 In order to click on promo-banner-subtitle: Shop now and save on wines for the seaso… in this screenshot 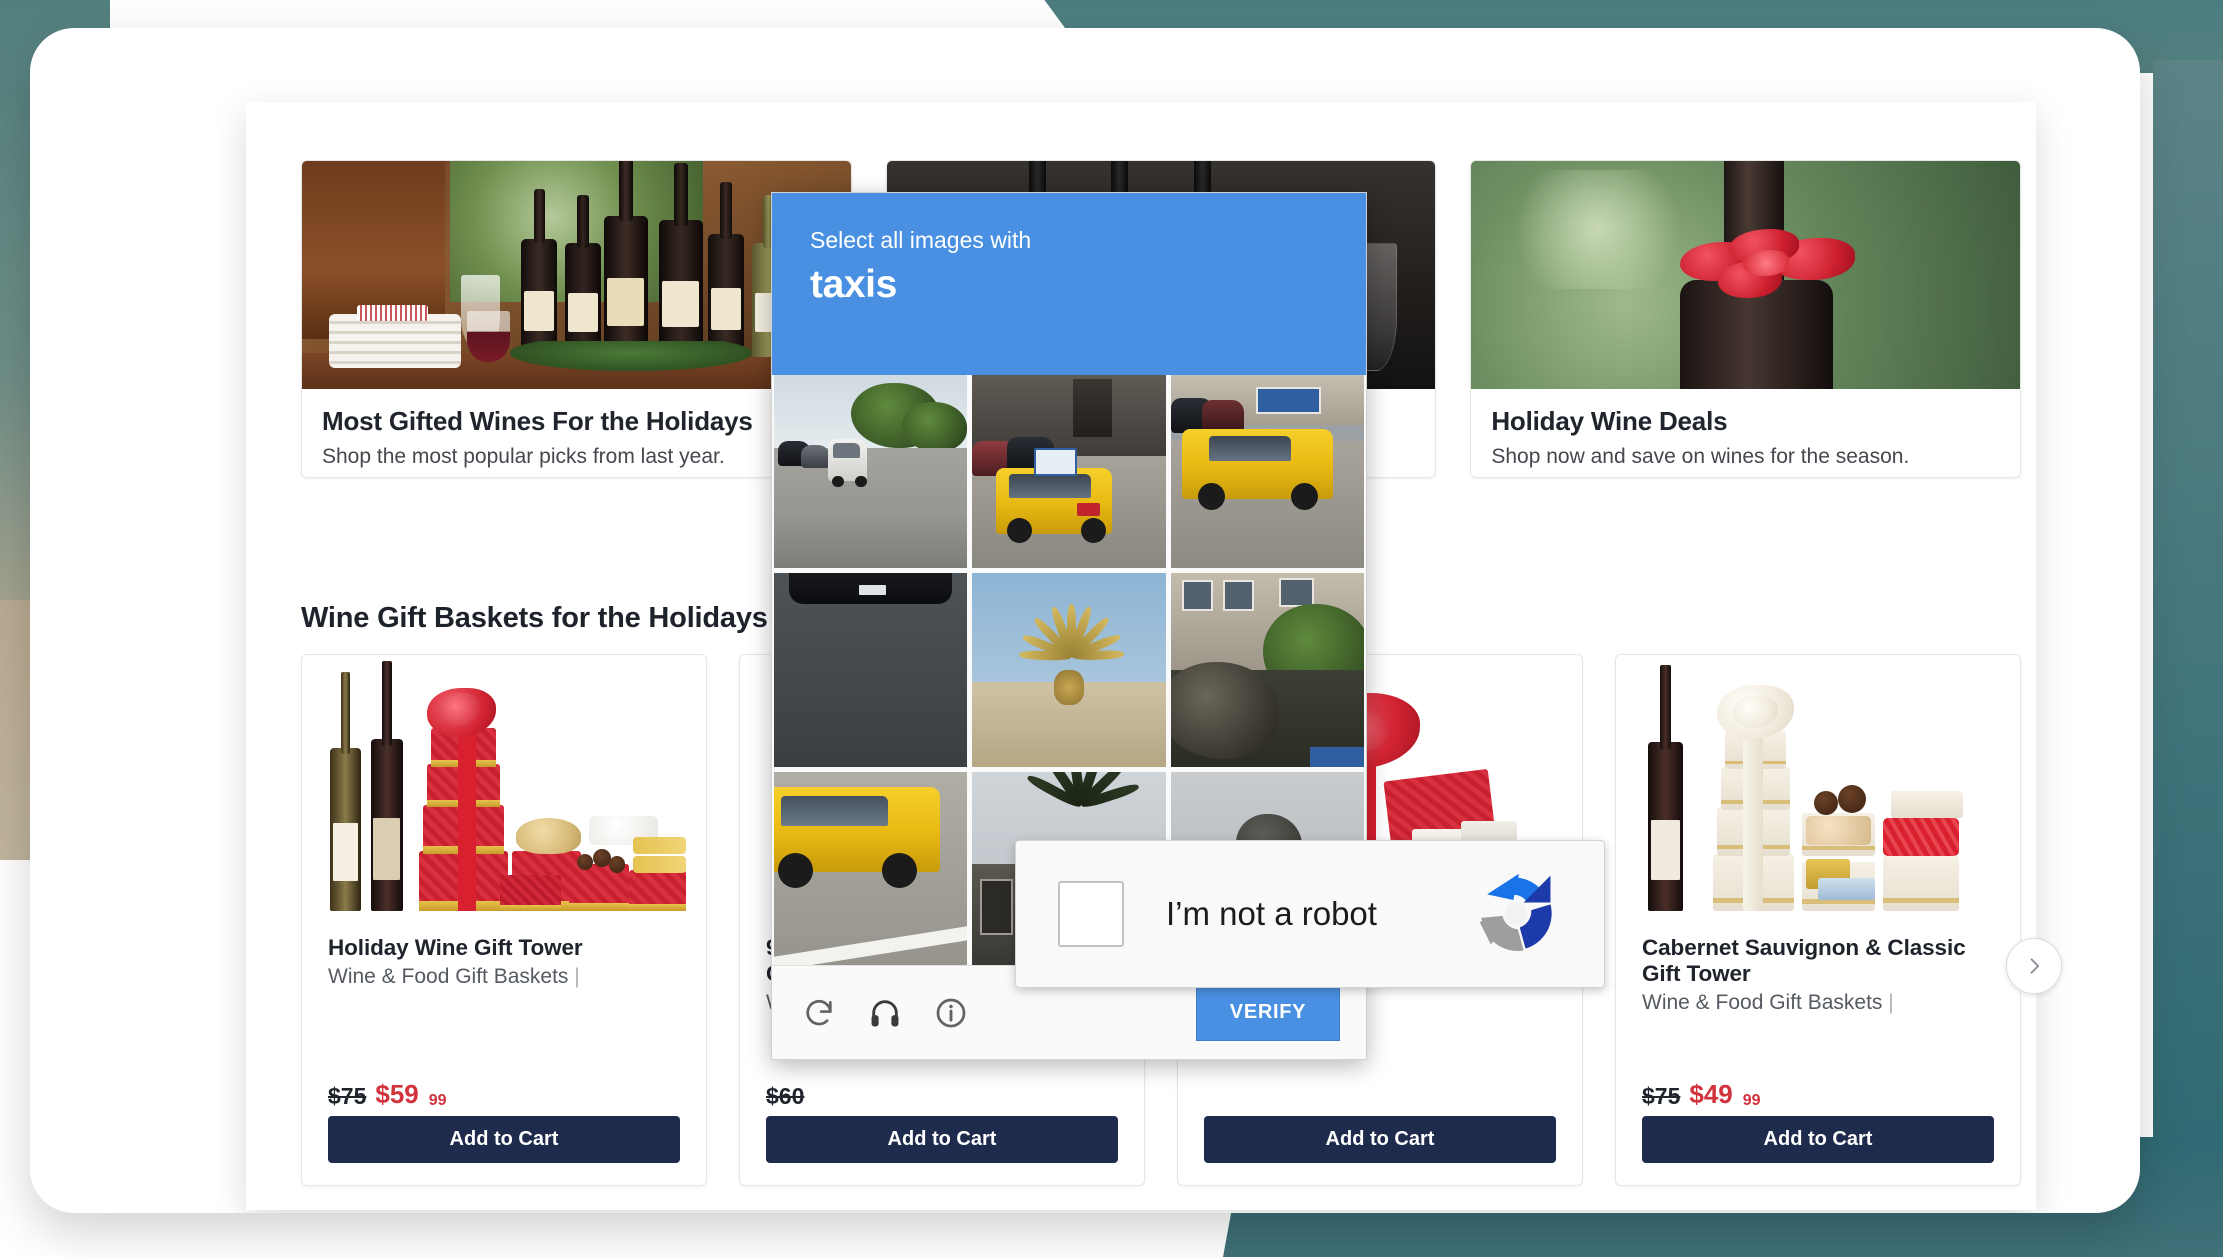, I will do `click(1700, 457)`.